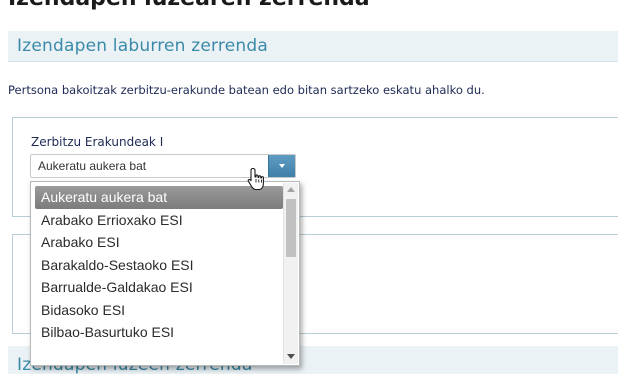 Image resolution: width=618 pixels, height=374 pixels. Describe the element at coordinates (159, 242) in the screenshot. I see `dropdown-option: Arabako ESI` at that location.